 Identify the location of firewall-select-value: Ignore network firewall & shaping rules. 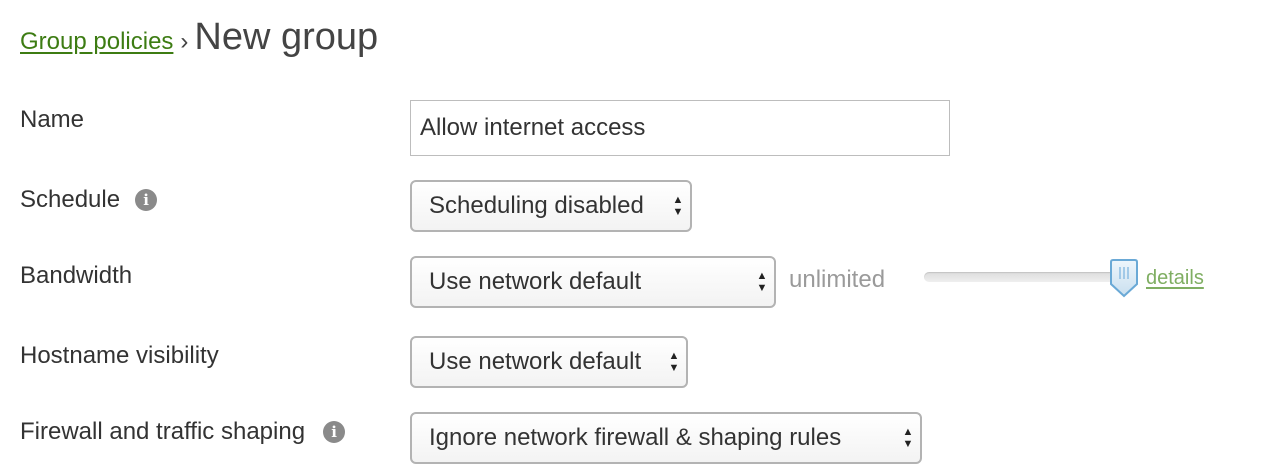
(635, 437).